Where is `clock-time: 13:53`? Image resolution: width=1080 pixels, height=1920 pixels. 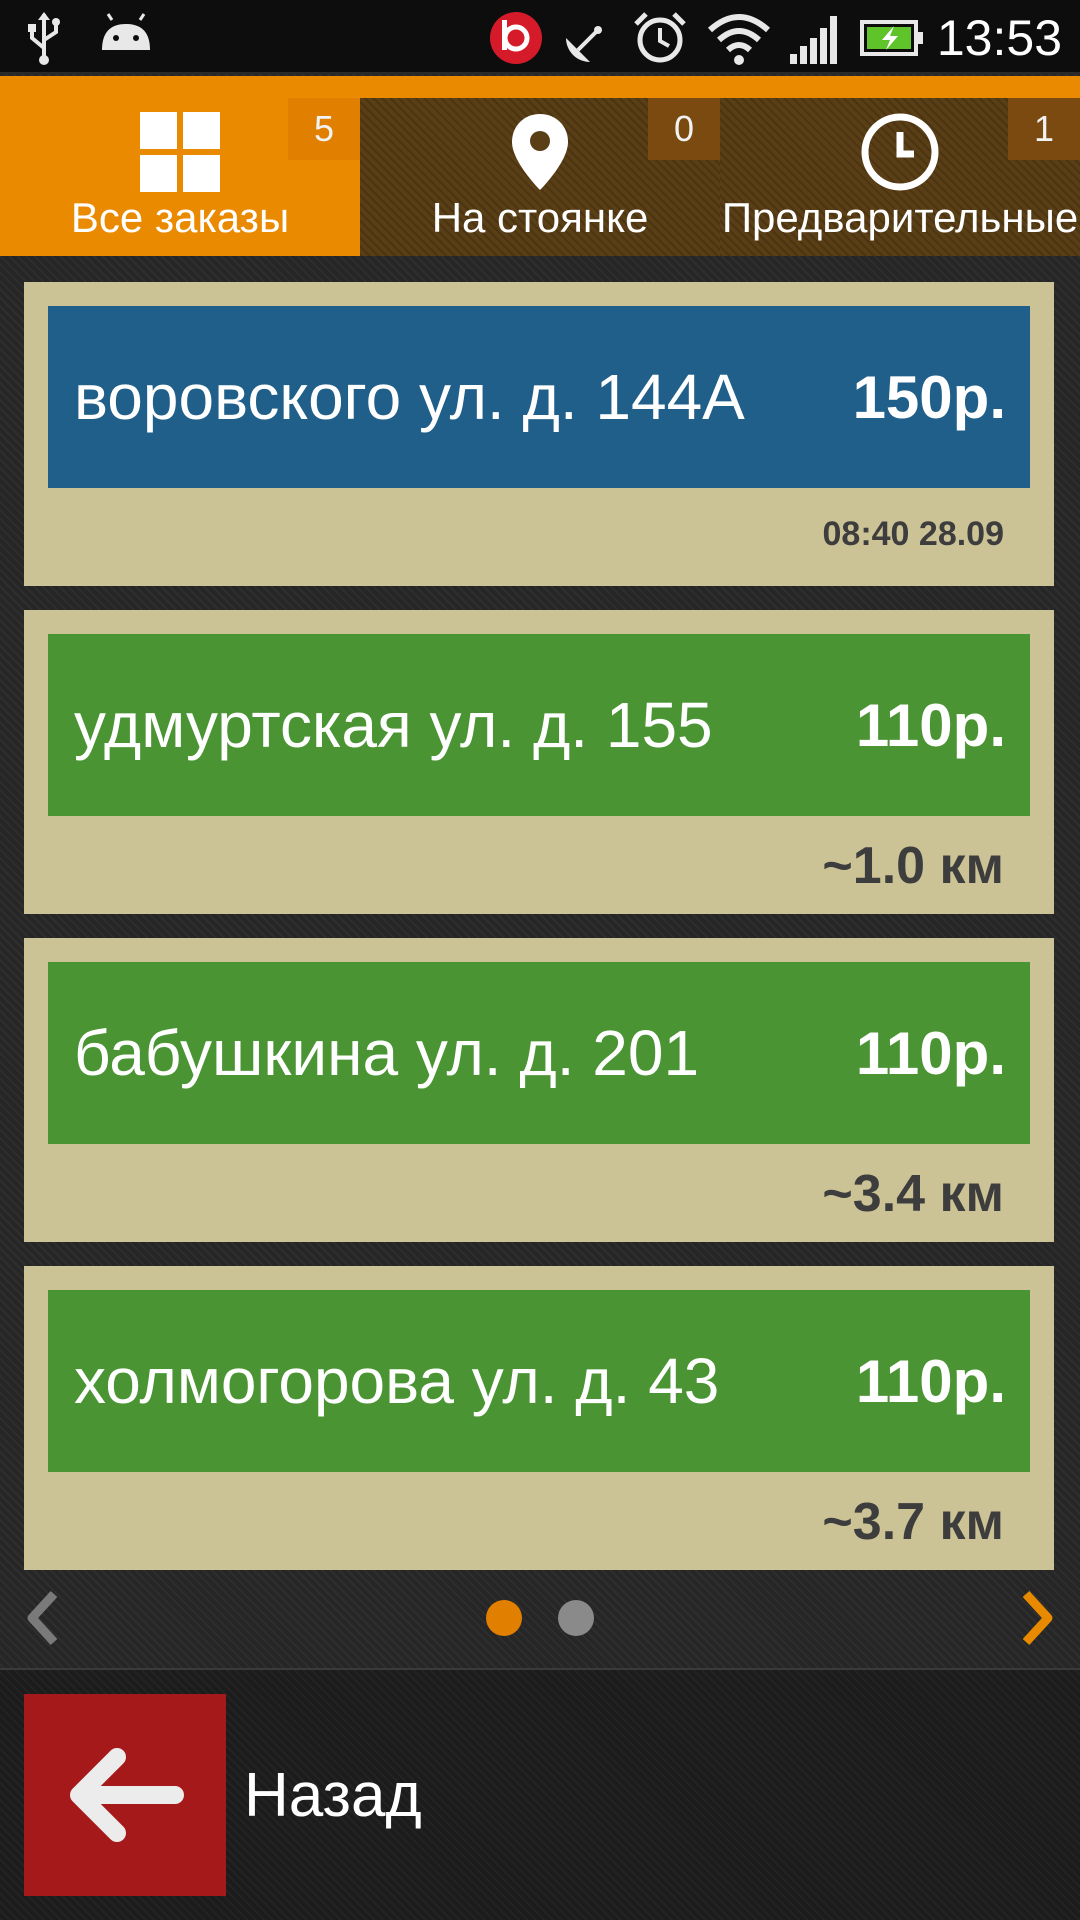
clock-time: 13:53 is located at coordinates (999, 38).